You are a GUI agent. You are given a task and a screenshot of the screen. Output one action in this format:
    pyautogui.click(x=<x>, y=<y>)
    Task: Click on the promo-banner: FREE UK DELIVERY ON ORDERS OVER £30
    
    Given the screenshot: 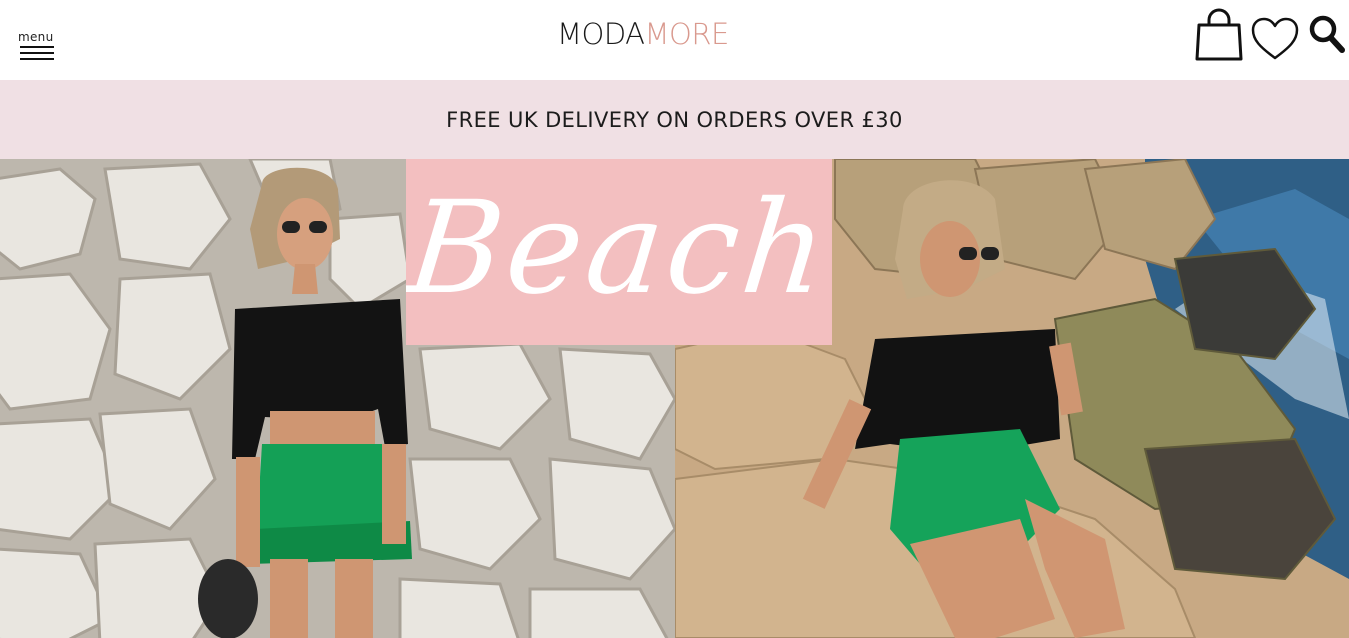 What is the action you would take?
    pyautogui.click(x=674, y=119)
    